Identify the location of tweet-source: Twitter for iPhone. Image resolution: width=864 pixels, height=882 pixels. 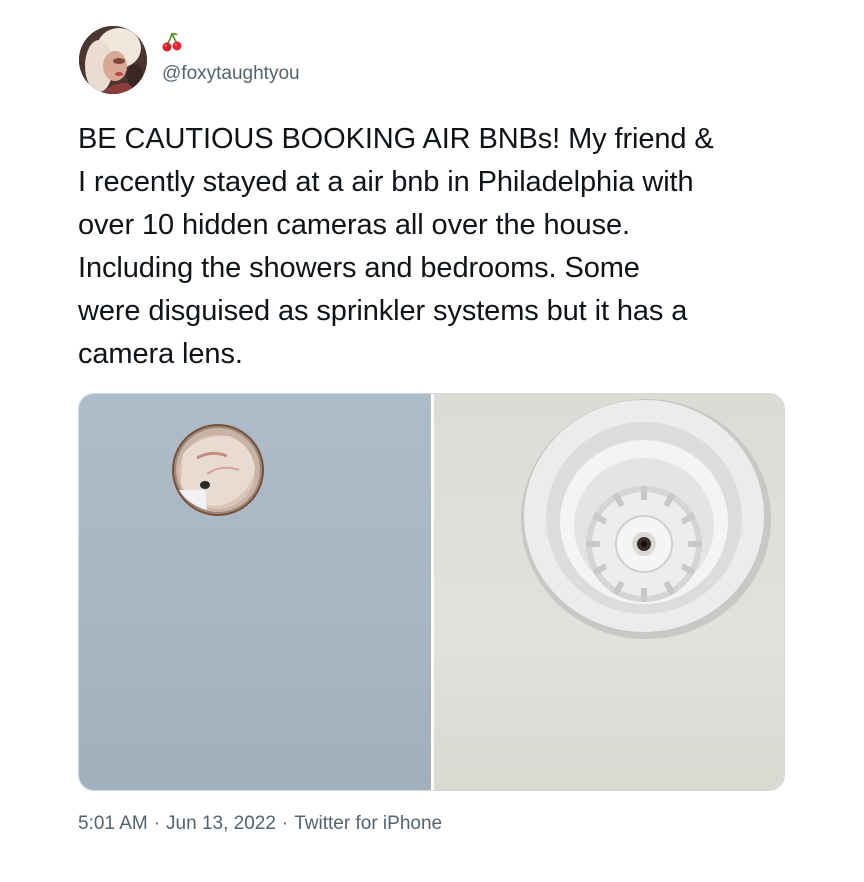
(368, 824).